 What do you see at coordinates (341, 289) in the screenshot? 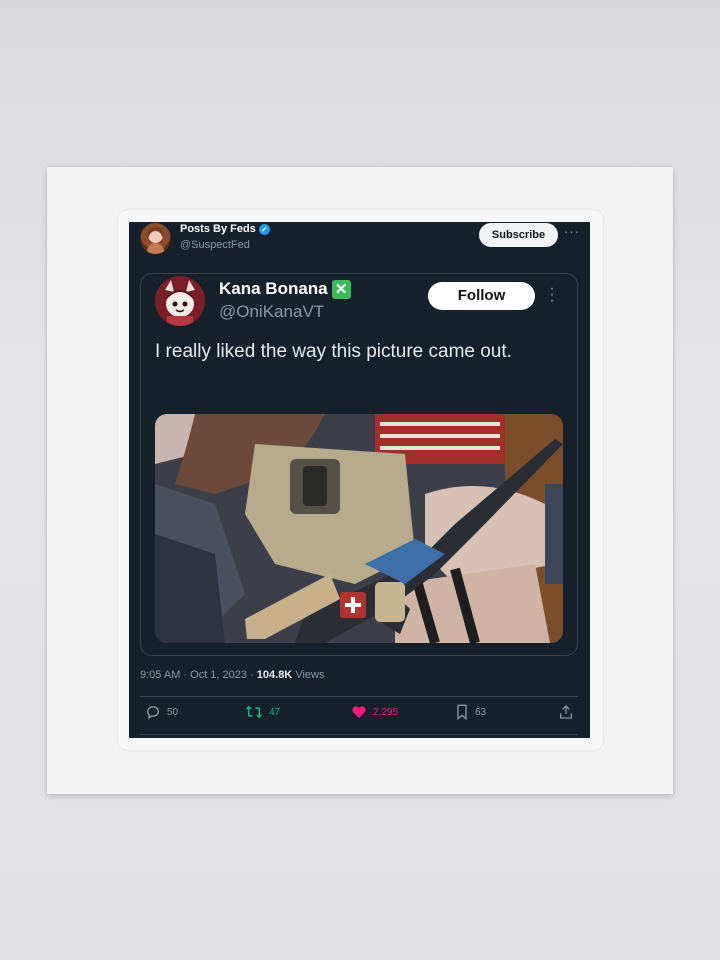
I see `green-x-emoji-icon: ✕` at bounding box center [341, 289].